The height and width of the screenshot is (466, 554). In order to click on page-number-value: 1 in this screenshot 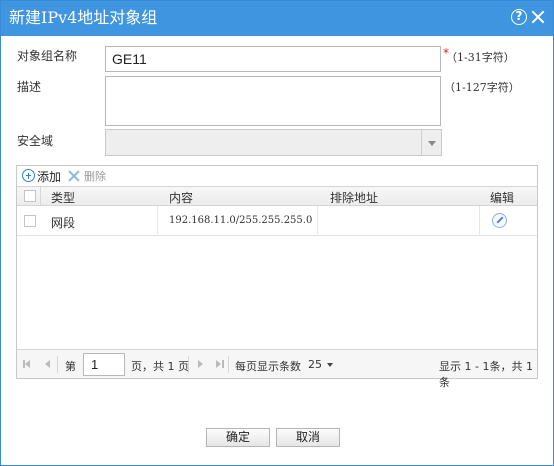, I will do `click(95, 364)`.